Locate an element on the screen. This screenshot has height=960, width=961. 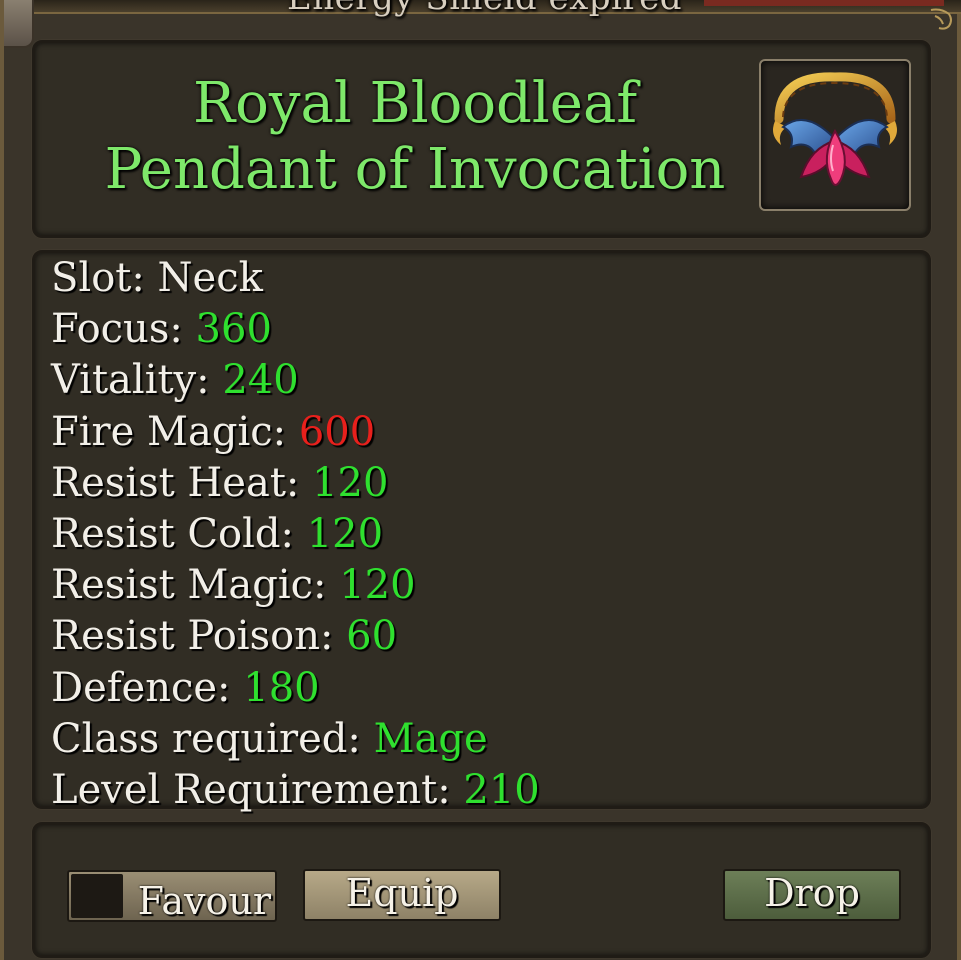
favour-label: Favour is located at coordinates (204, 901).